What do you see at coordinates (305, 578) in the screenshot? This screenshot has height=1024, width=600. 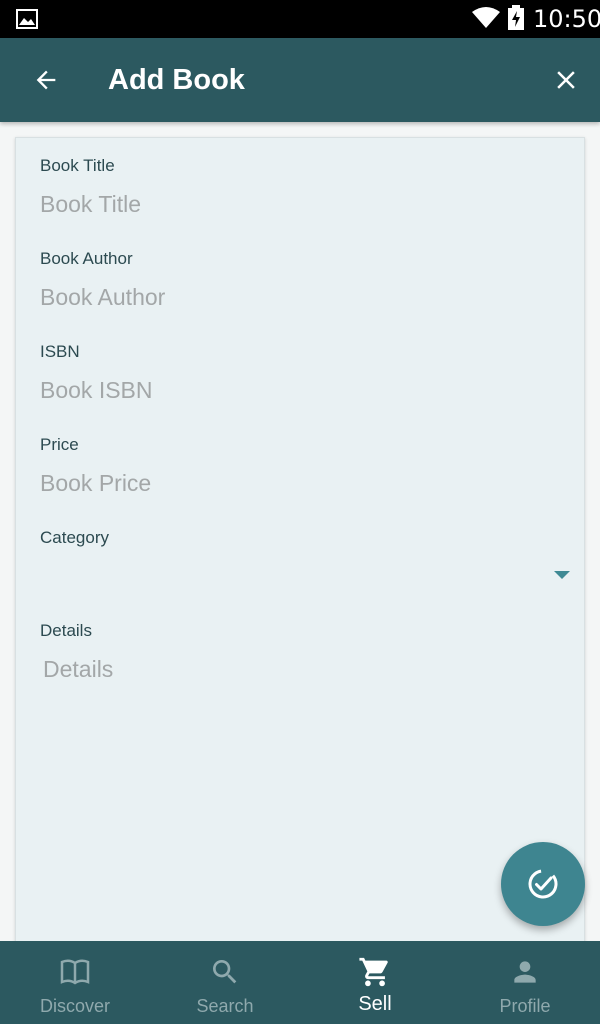 I see `category-dropdown` at bounding box center [305, 578].